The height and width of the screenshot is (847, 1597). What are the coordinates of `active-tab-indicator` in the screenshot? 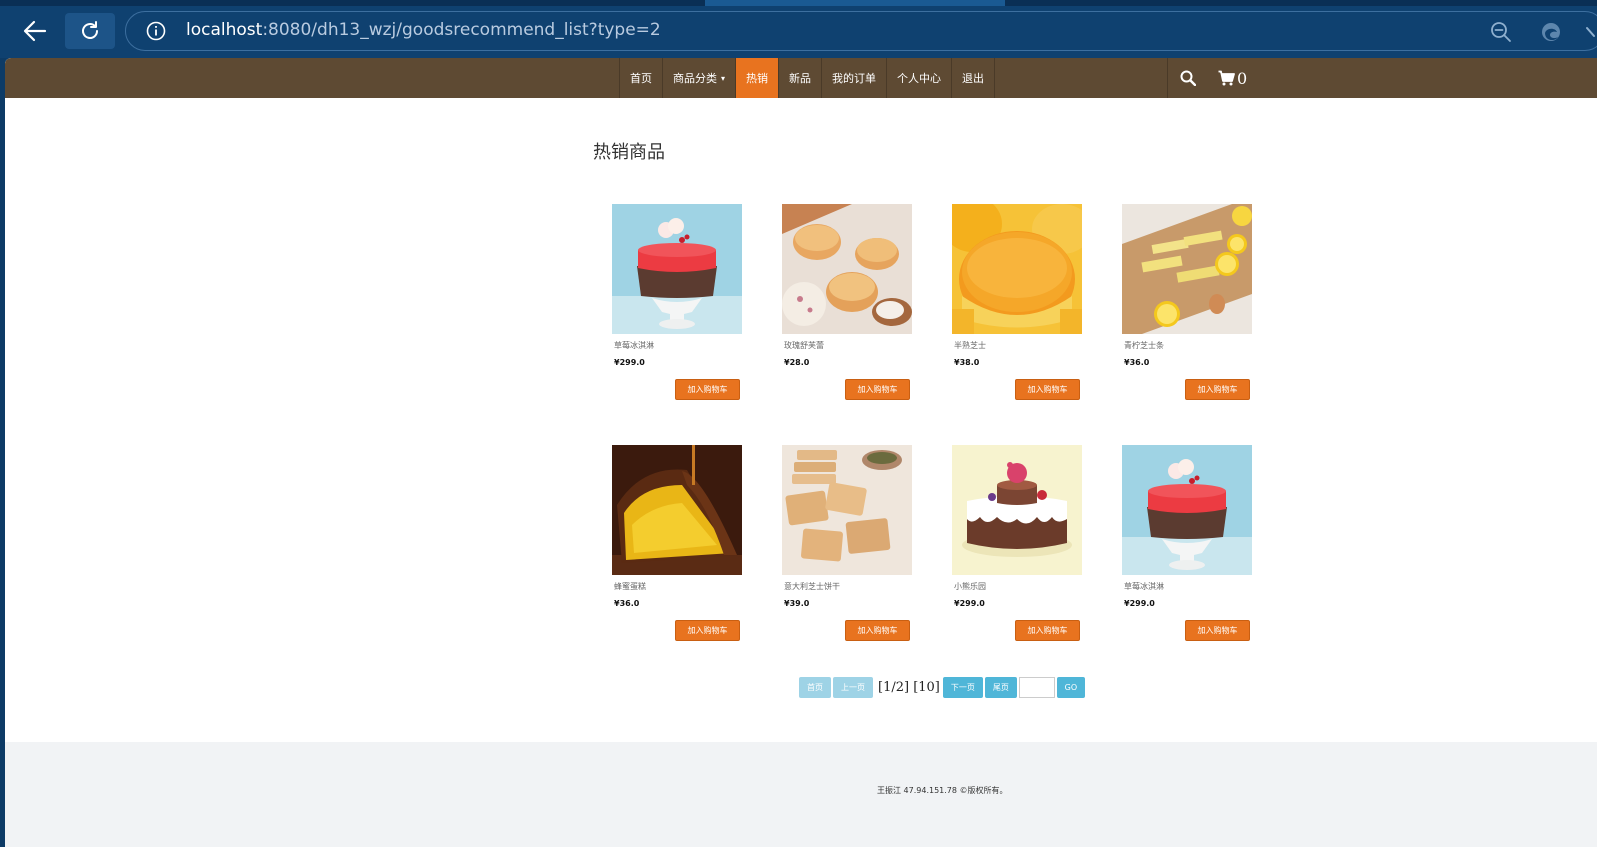 It's located at (855, 3).